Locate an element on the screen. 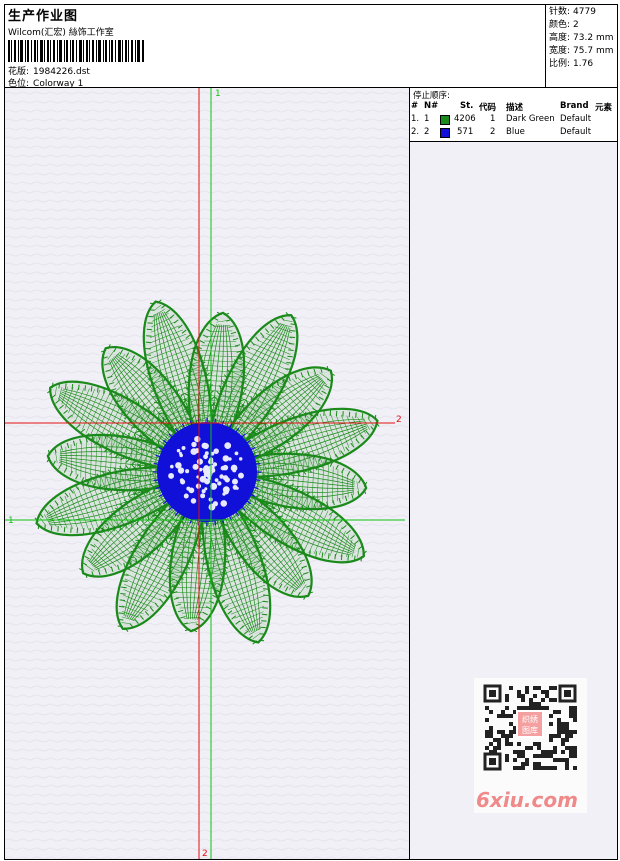 The width and height of the screenshot is (620, 861). stat-ratio: 比例: 1.76 is located at coordinates (571, 64).